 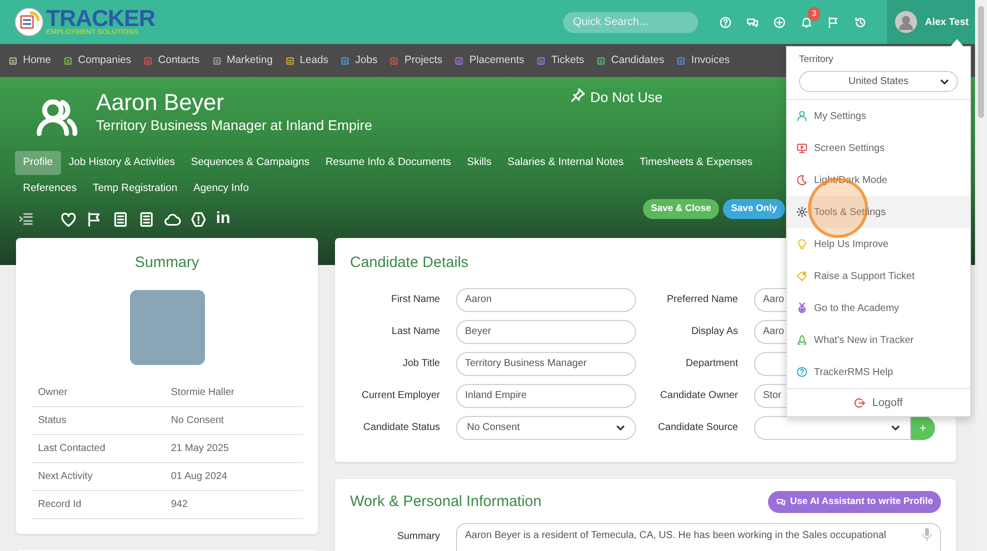 What do you see at coordinates (697, 428) in the screenshot?
I see `field-label: Candidate Source` at bounding box center [697, 428].